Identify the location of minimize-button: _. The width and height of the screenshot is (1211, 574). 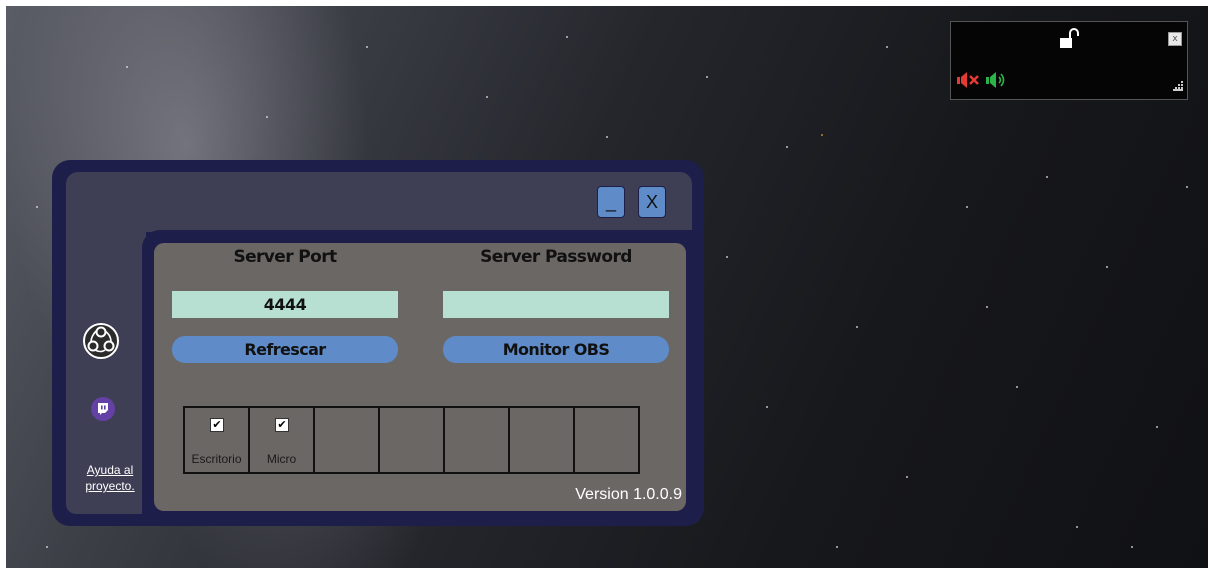
(611, 202).